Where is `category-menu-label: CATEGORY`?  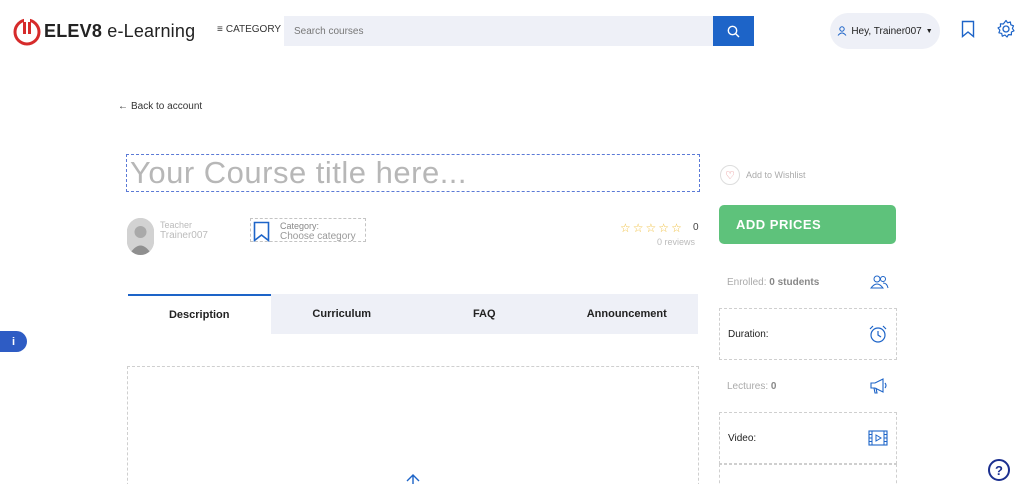 category-menu-label: CATEGORY is located at coordinates (253, 29).